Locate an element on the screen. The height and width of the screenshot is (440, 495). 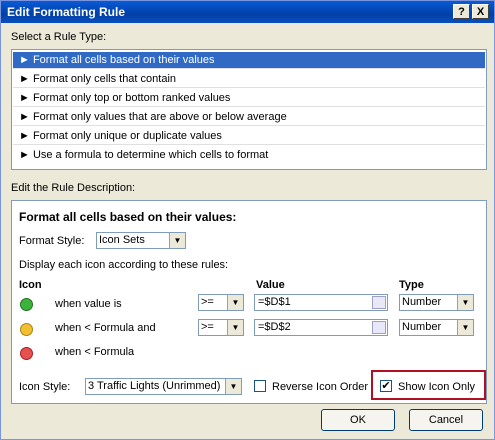
rule-1-operator: >= is located at coordinates (207, 302).